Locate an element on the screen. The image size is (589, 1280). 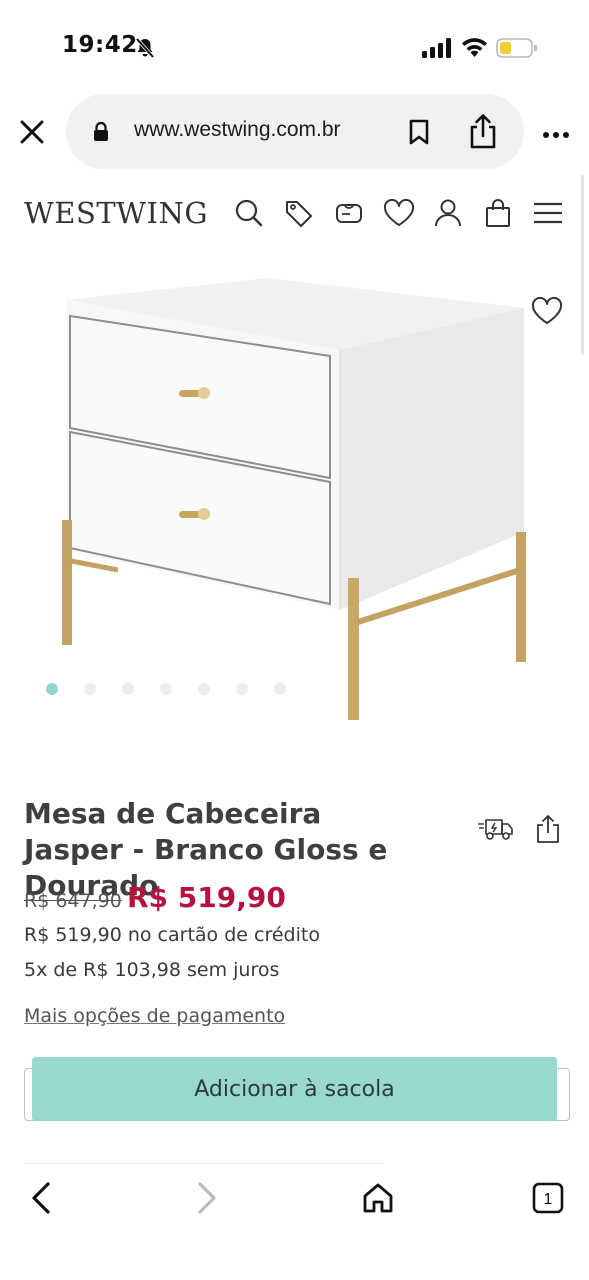
back-icon is located at coordinates (41, 1200).